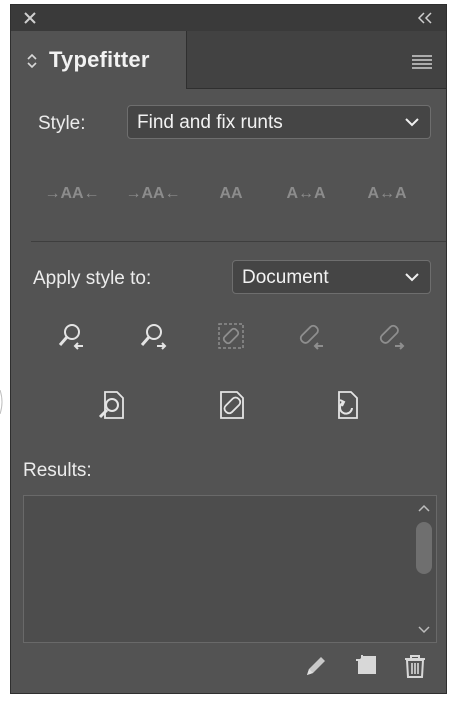  Describe the element at coordinates (72, 336) in the screenshot. I see `find-previous-icon` at that location.